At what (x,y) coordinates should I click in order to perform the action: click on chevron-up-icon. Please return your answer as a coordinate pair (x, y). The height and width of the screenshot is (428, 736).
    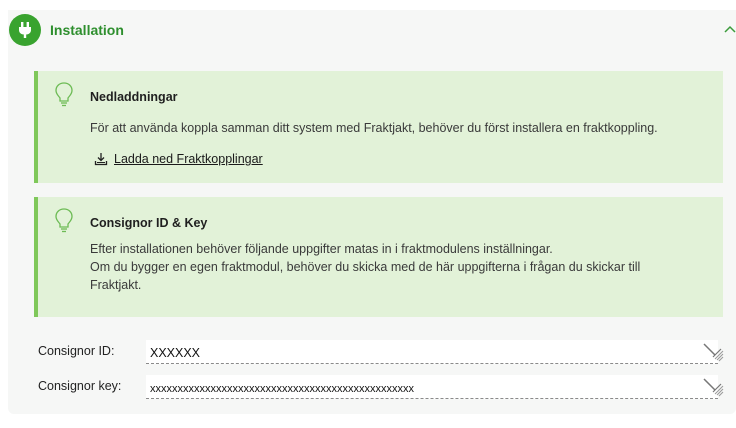
    Looking at the image, I should click on (730, 29).